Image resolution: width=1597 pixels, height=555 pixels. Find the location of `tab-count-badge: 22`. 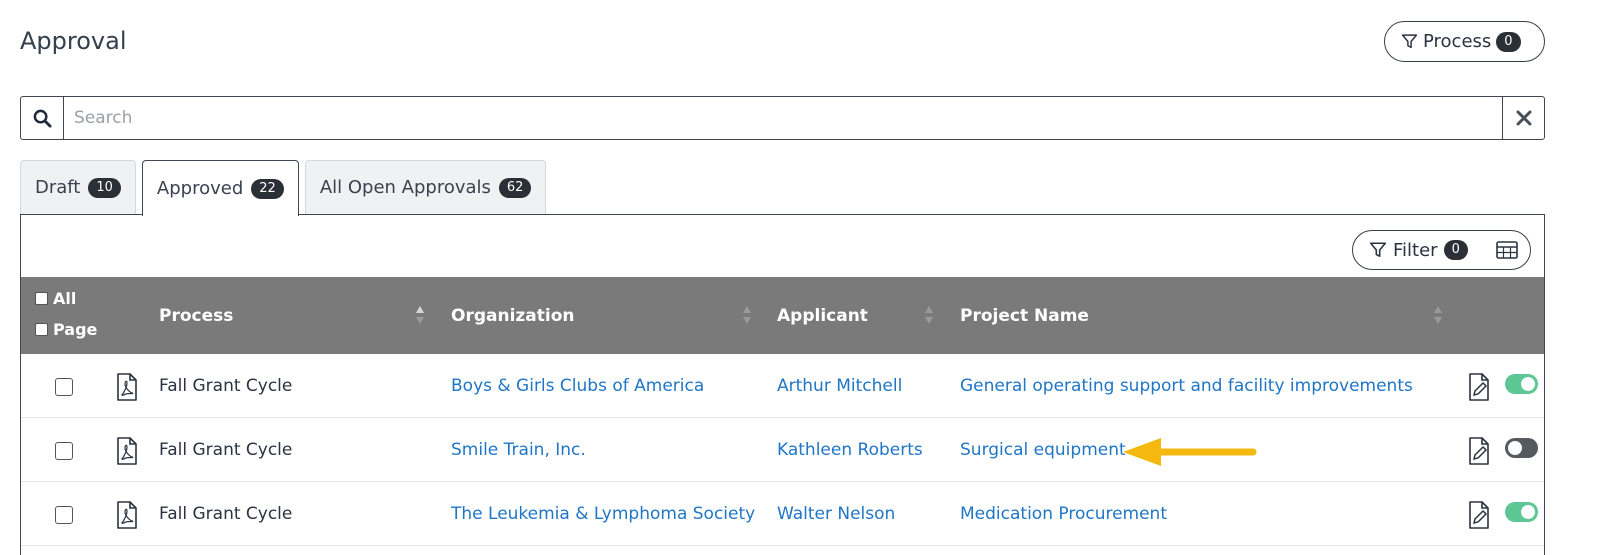

tab-count-badge: 22 is located at coordinates (267, 188).